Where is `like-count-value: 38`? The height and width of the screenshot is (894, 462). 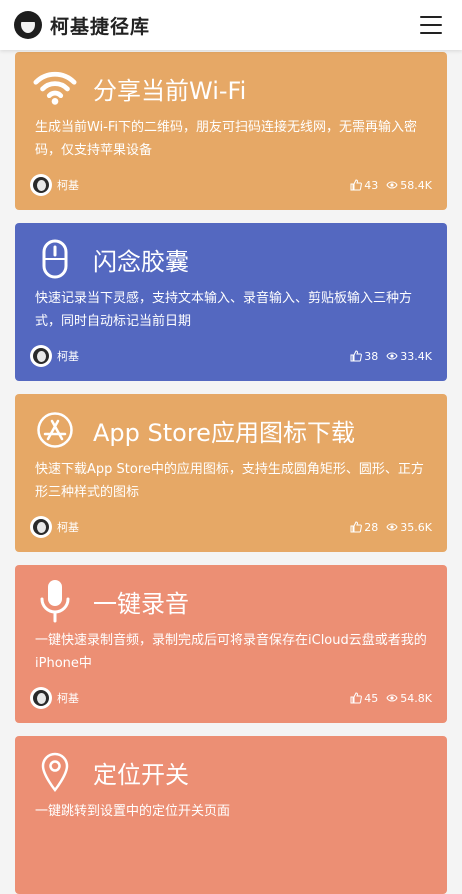
like-count-value: 38 is located at coordinates (371, 356).